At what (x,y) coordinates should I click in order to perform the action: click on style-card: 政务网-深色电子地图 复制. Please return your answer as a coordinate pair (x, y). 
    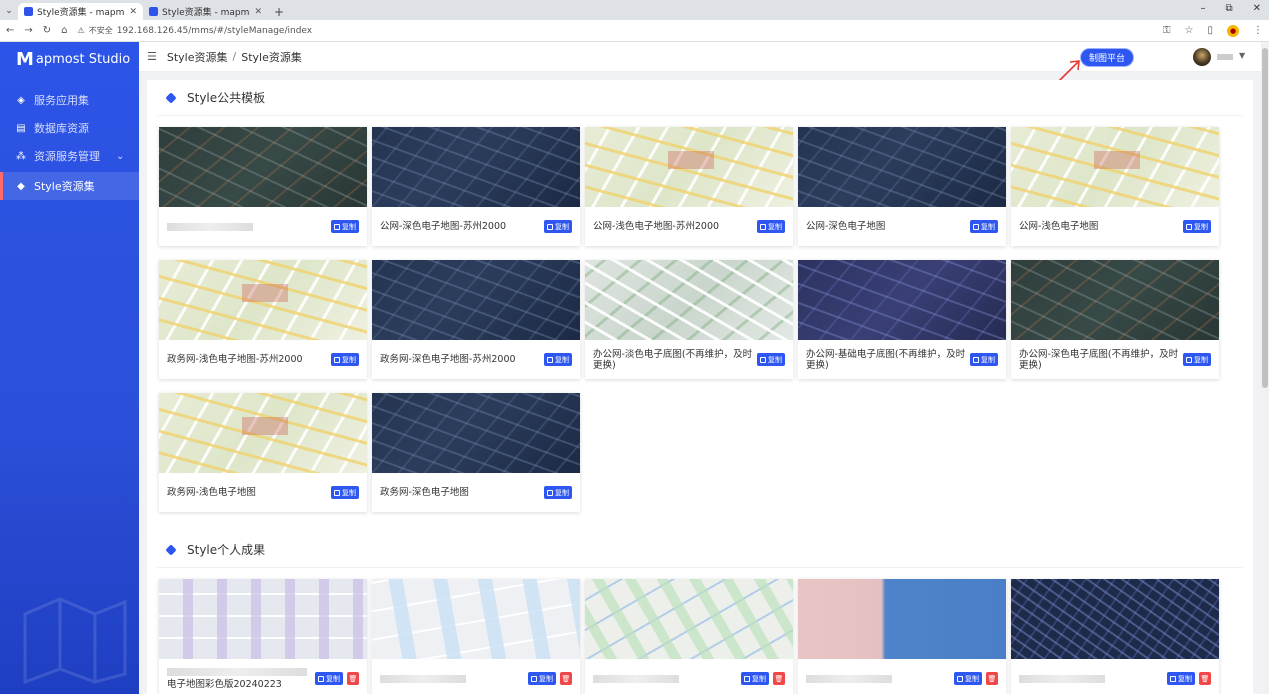
    Looking at the image, I should click on (476, 452).